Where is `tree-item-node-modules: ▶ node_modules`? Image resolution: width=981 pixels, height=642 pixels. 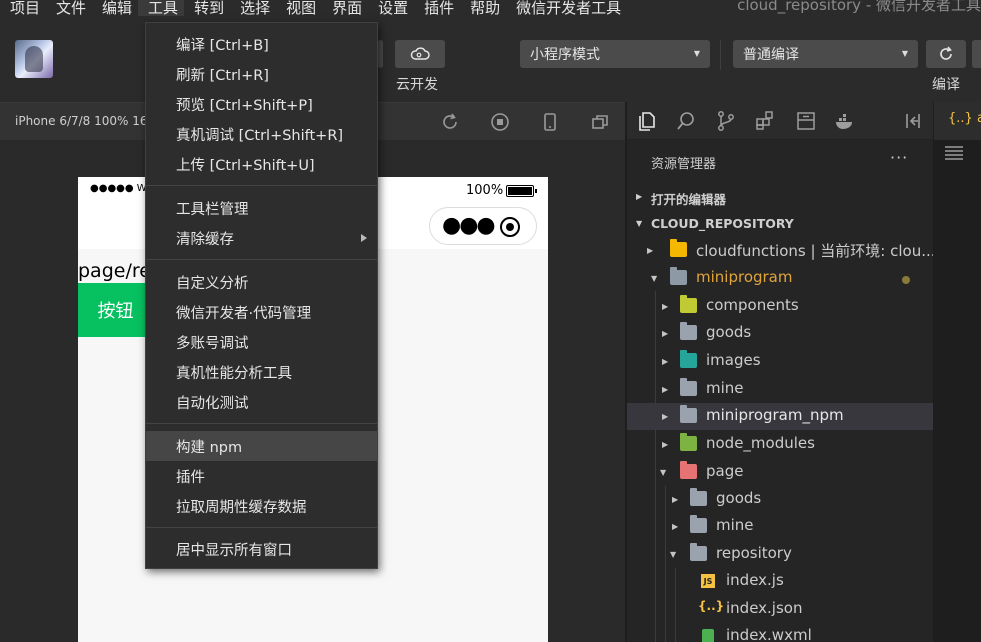 tree-item-node-modules: ▶ node_modules is located at coordinates (780, 444).